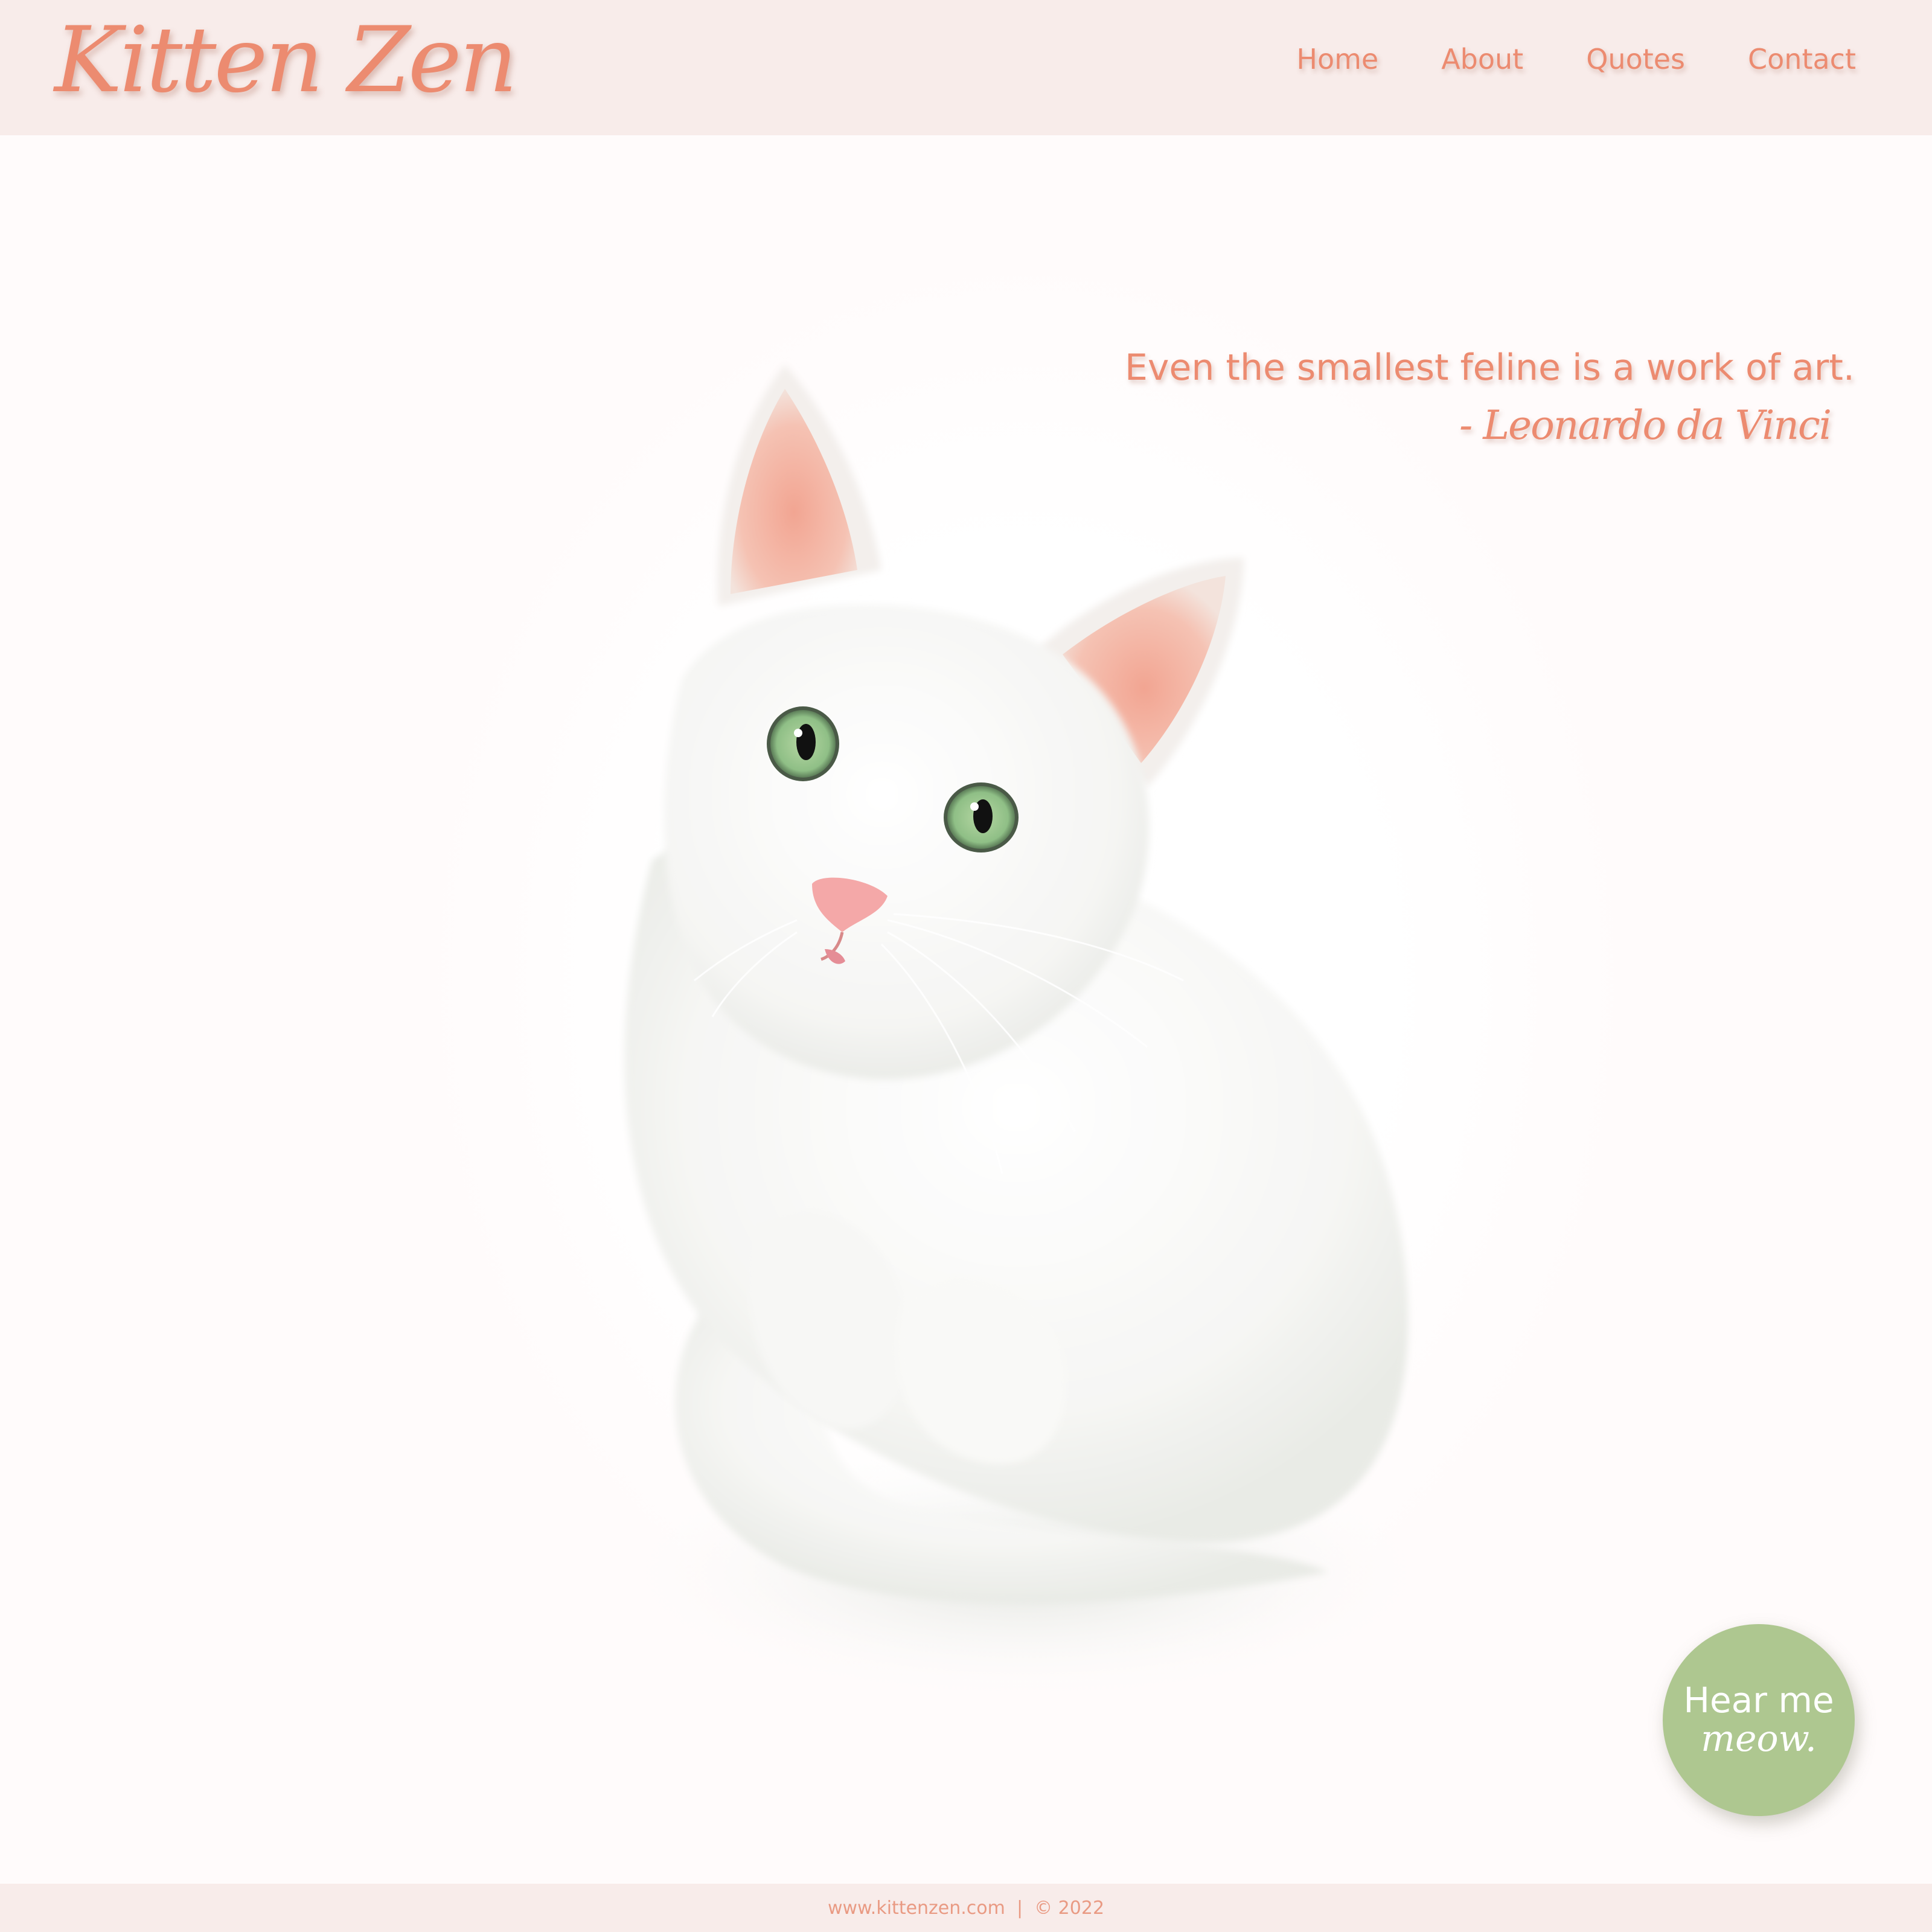  I want to click on site-logo: Kitten Zen, so click(286, 61).